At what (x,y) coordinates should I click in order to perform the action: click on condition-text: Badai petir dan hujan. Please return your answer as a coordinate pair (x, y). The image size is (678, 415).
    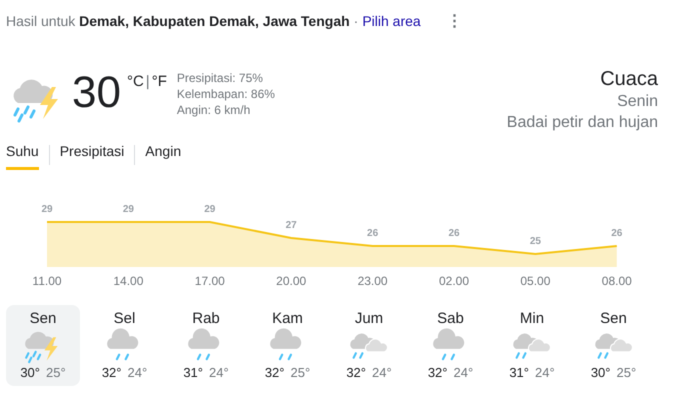
    Looking at the image, I should click on (582, 123).